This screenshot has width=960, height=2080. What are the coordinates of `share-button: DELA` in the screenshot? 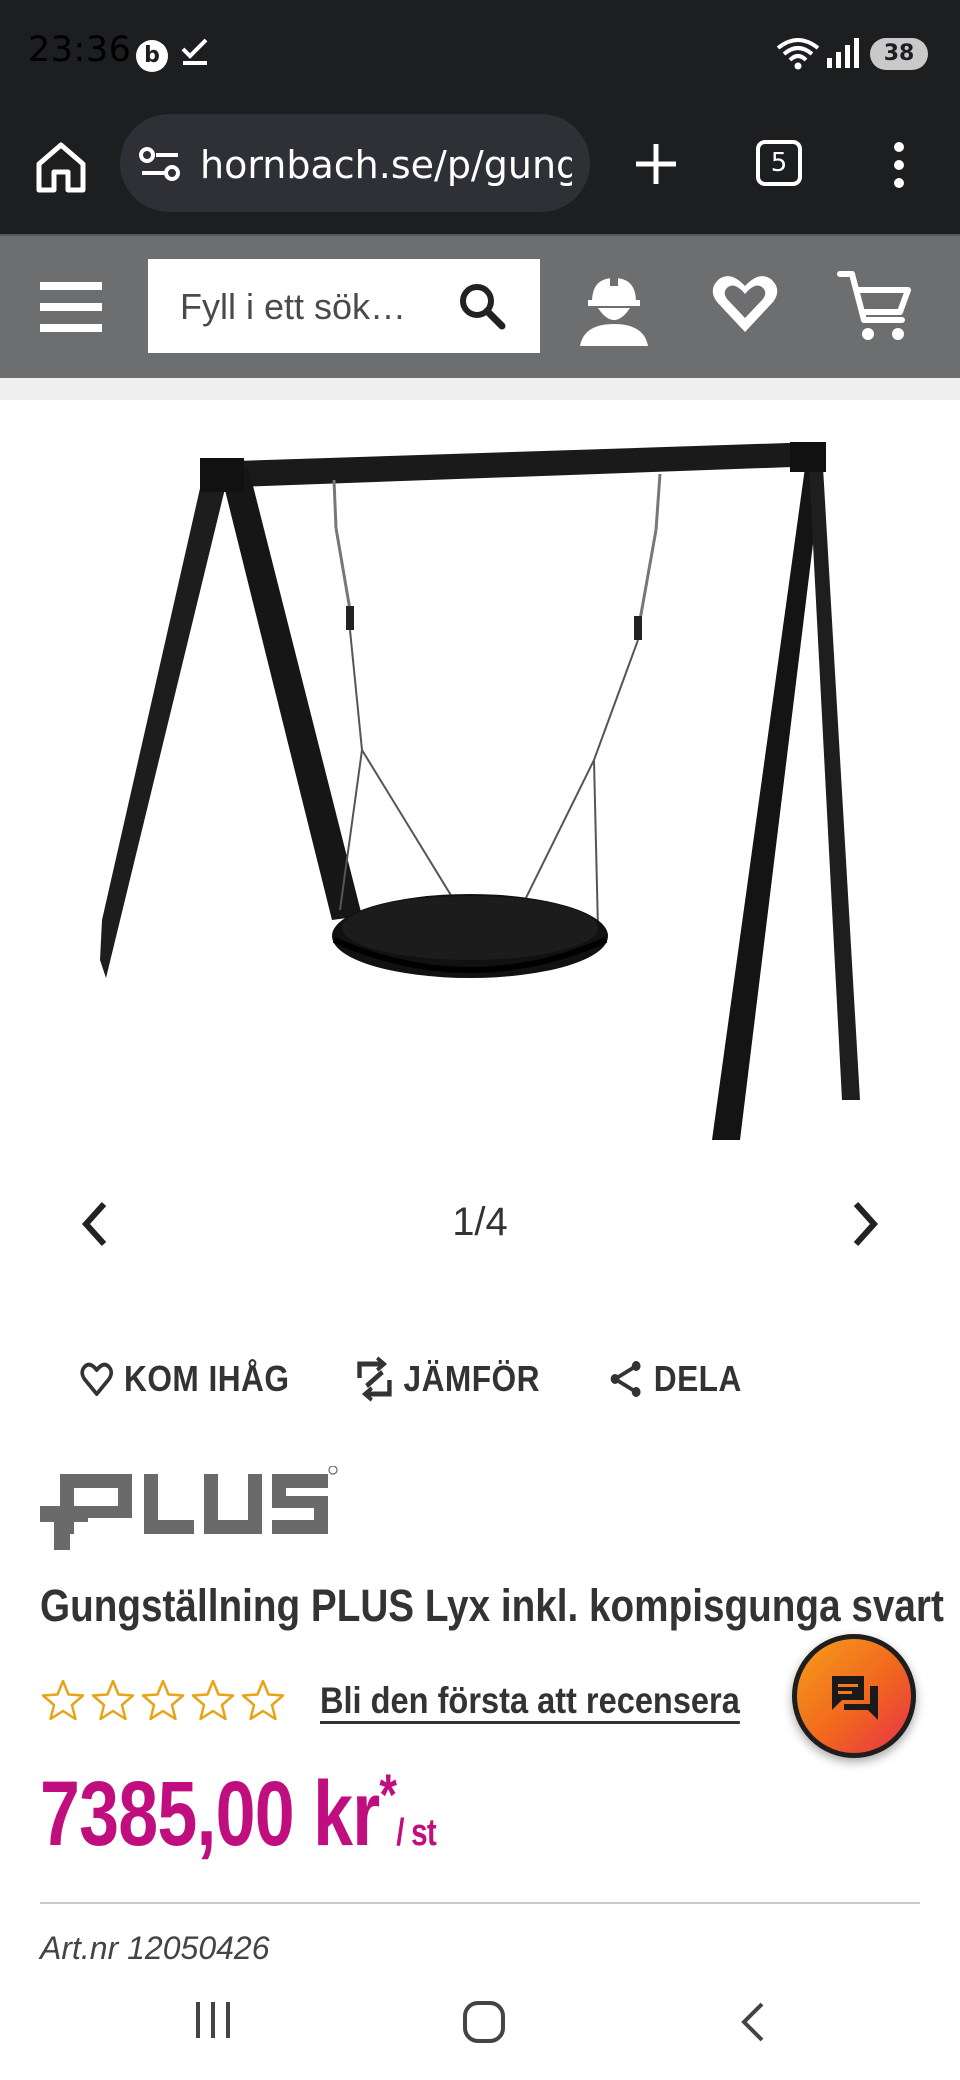 It's located at (675, 1379).